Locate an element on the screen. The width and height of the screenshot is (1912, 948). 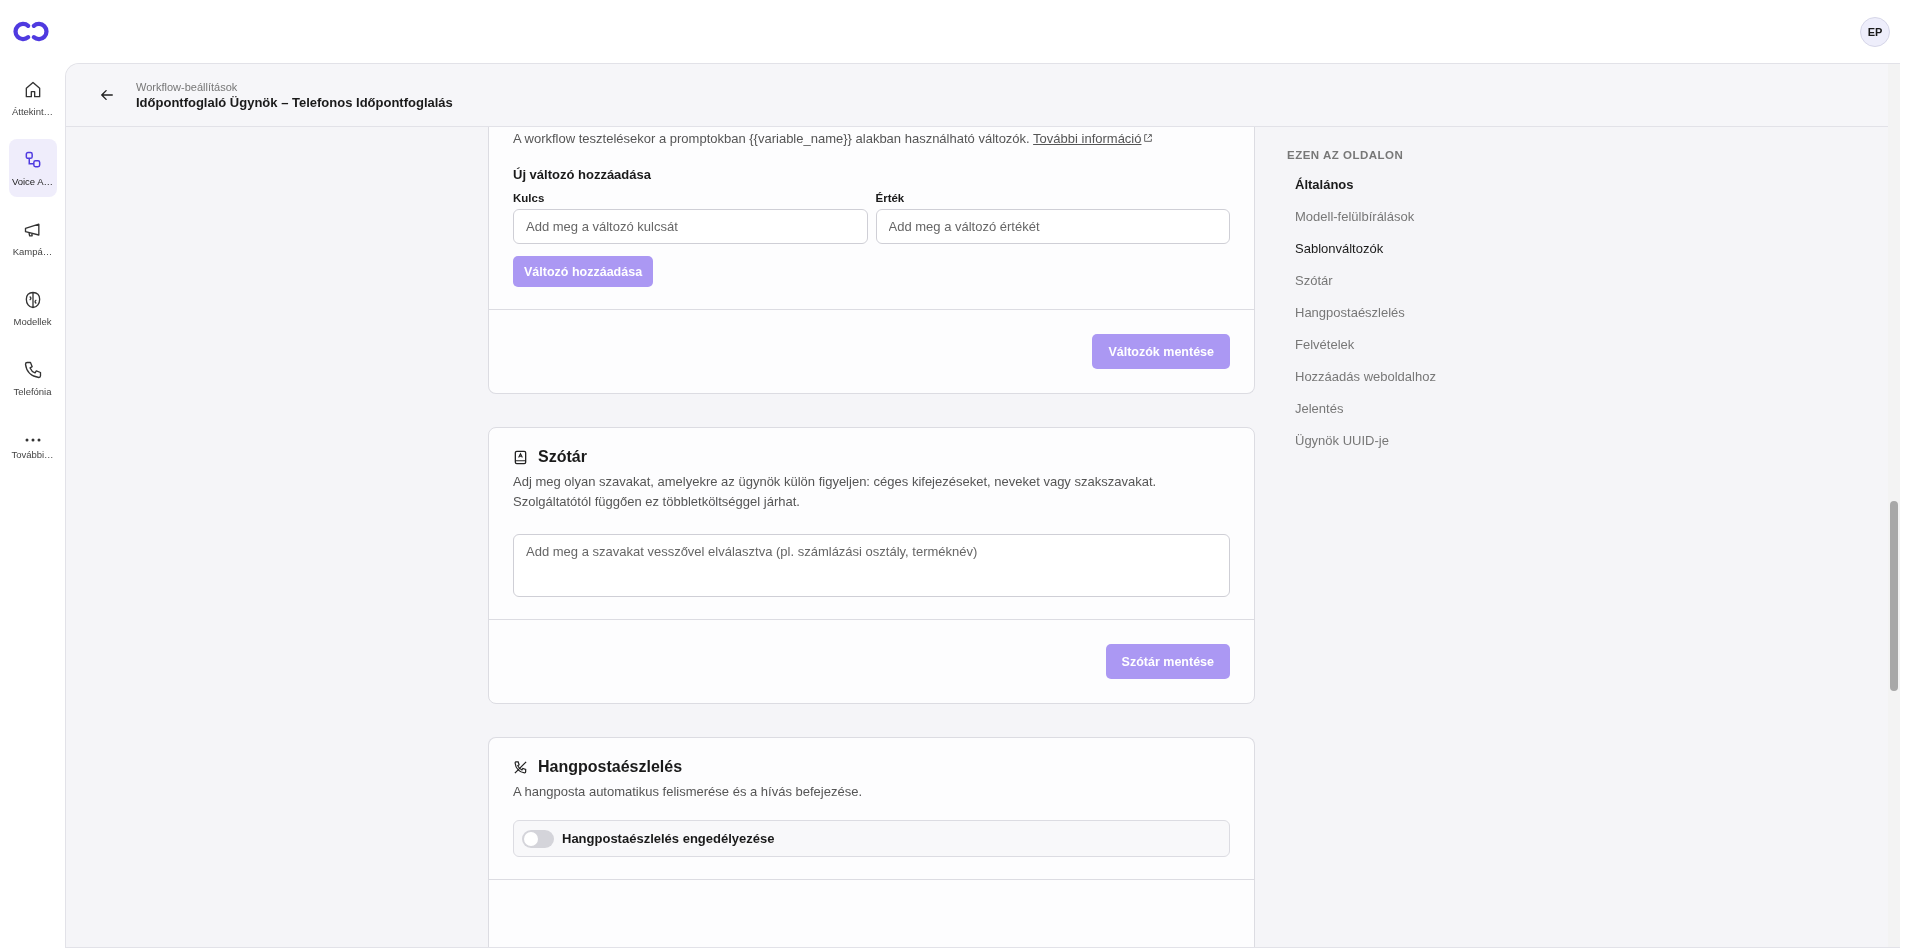
variables-description: A workflow tesztelésekor a promptokban {{variable_name}} alakban használható változók. További információ is located at coordinates (871, 139).